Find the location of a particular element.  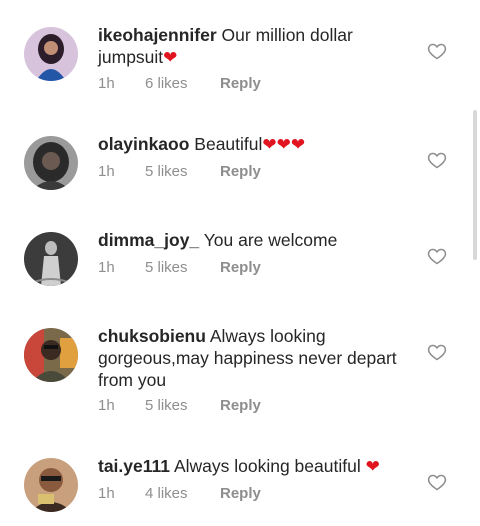

comment-username: tai.ye111 is located at coordinates (134, 466).